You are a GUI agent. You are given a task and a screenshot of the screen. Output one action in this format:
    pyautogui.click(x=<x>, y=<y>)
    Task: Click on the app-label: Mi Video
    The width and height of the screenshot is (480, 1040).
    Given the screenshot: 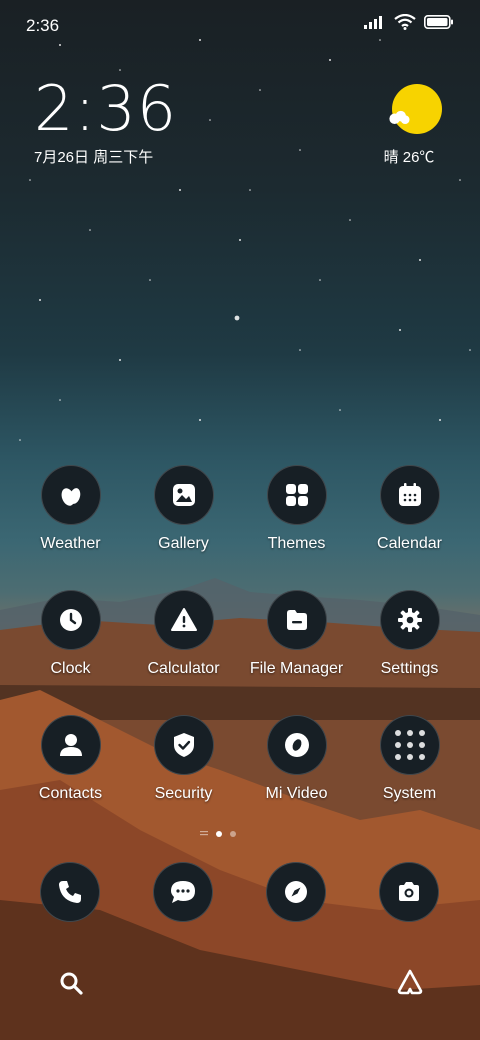 What is the action you would take?
    pyautogui.click(x=296, y=793)
    